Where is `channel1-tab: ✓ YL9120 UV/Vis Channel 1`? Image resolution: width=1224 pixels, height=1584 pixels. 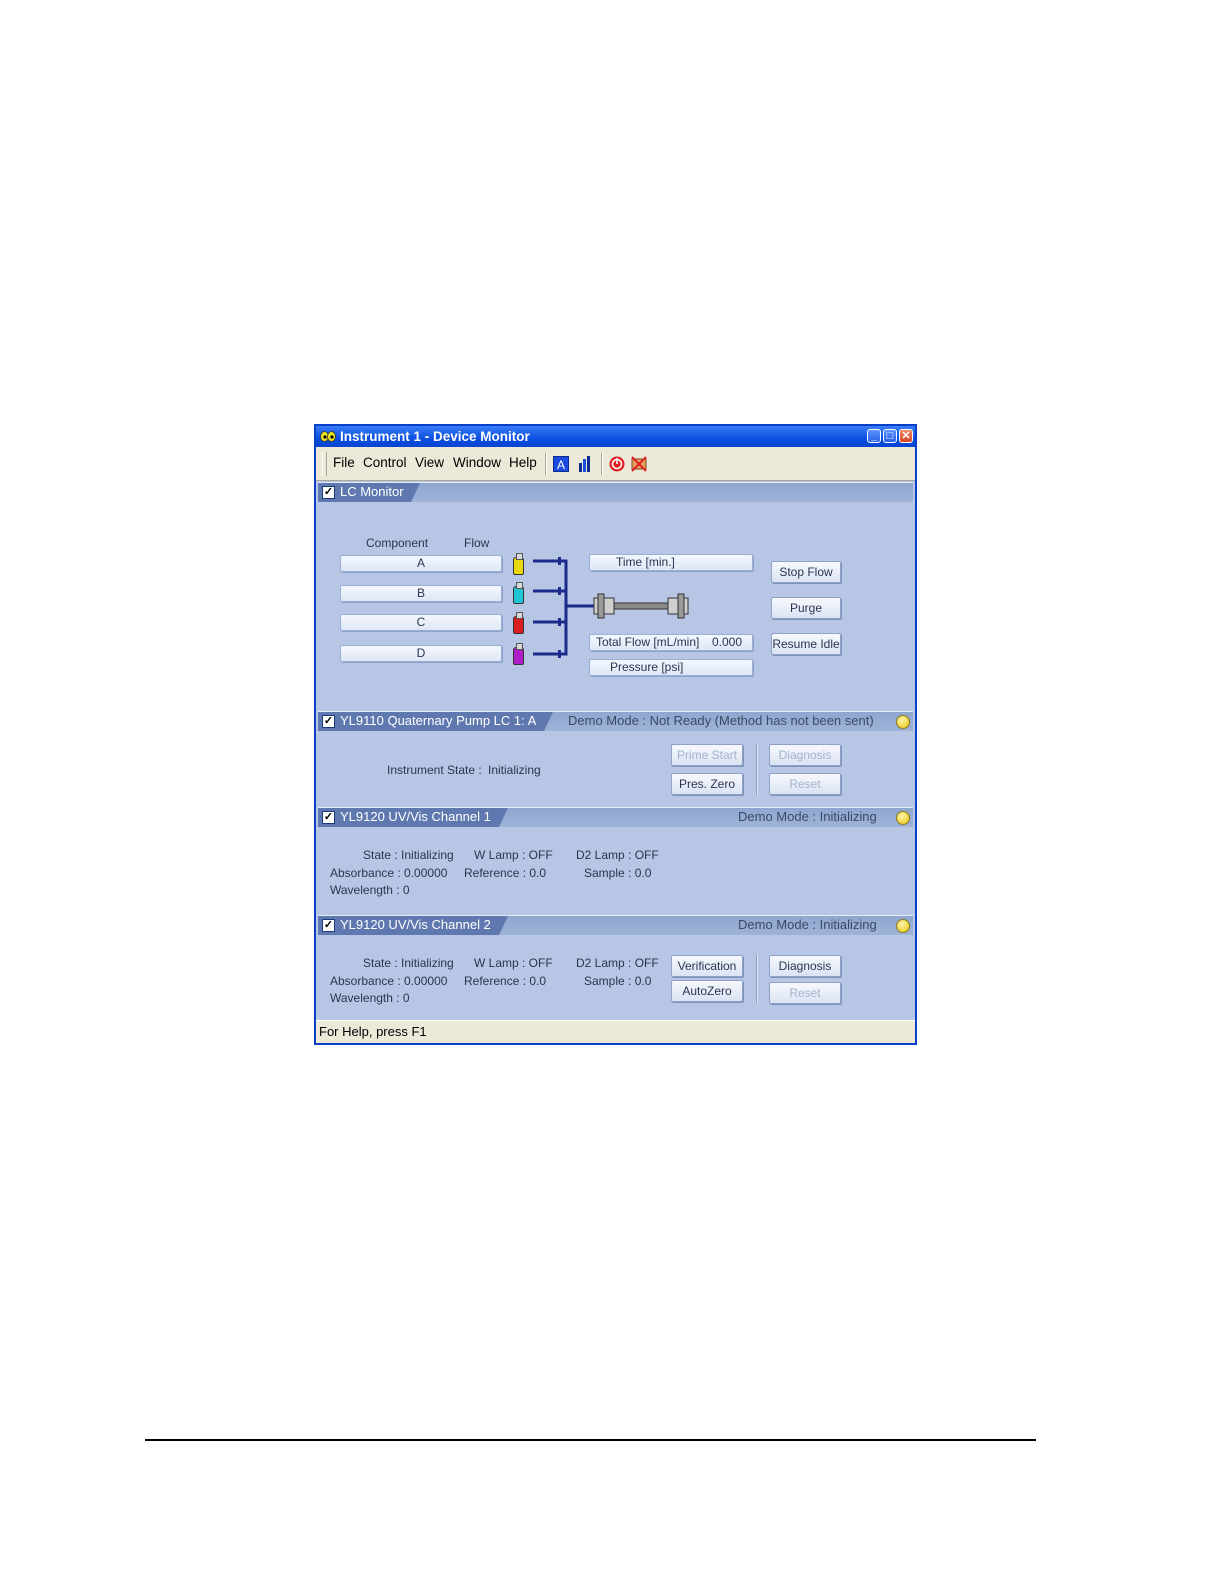
channel1-tab: ✓ YL9120 UV/Vis Channel 1 is located at coordinates (413, 817).